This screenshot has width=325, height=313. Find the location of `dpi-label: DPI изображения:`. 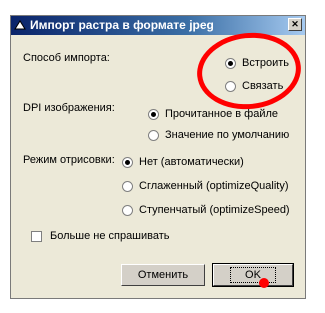

dpi-label: DPI изображения: is located at coordinates (69, 108).